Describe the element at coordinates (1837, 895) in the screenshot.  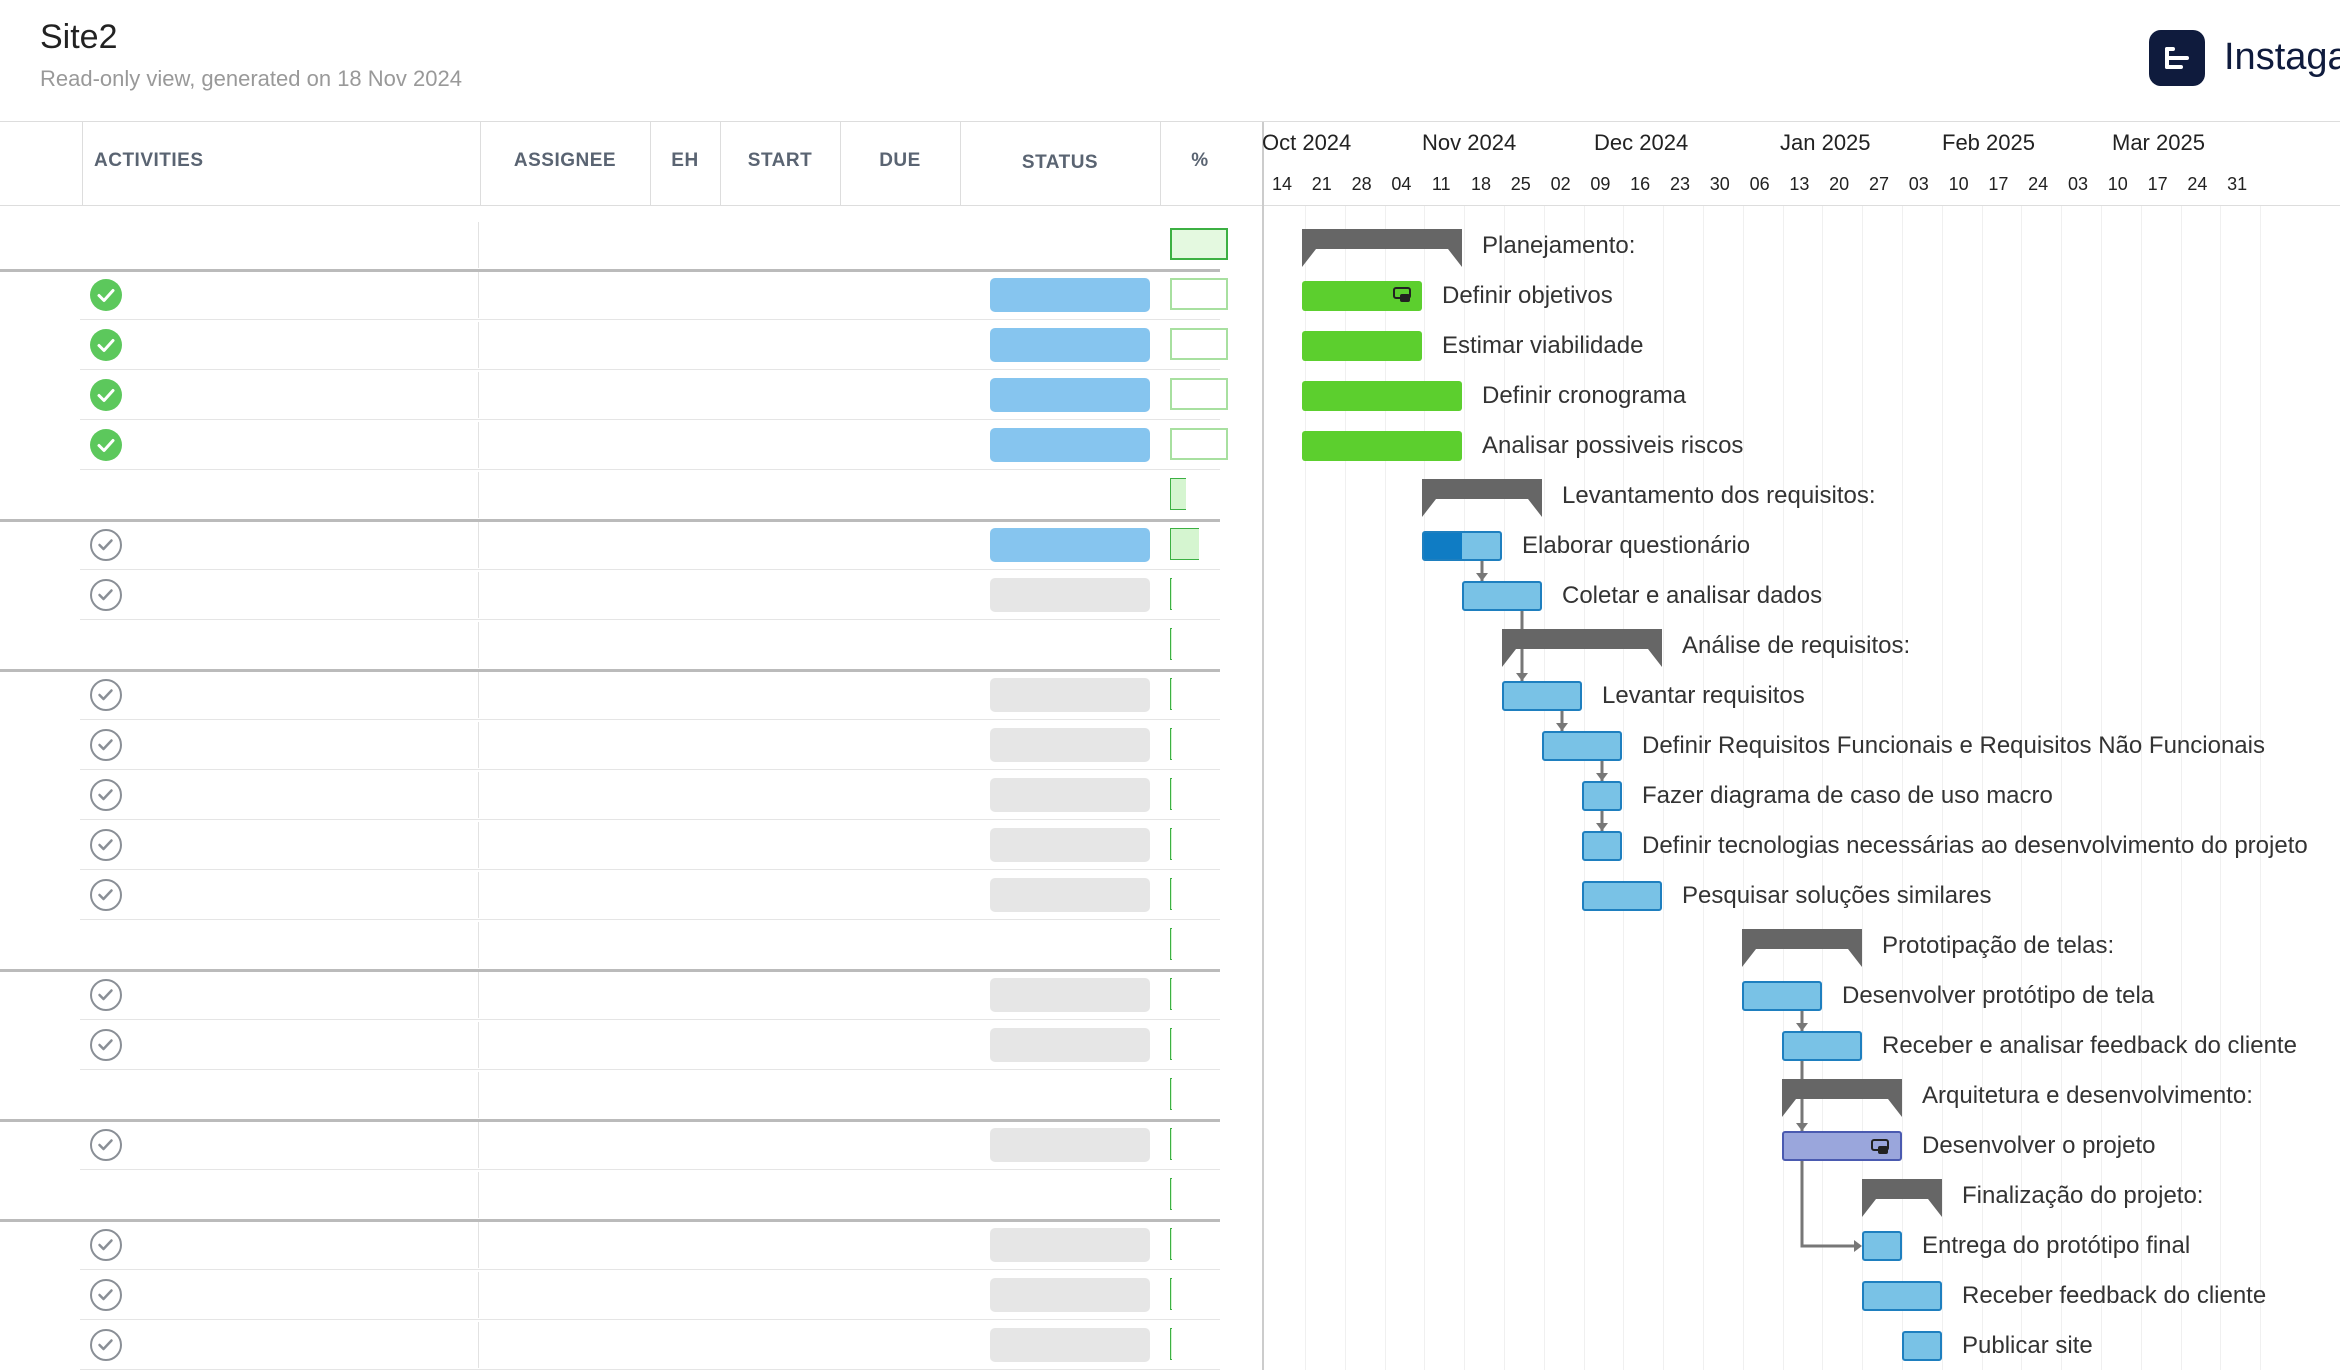
I see `gantt-label: Pesquisar soluções similares` at that location.